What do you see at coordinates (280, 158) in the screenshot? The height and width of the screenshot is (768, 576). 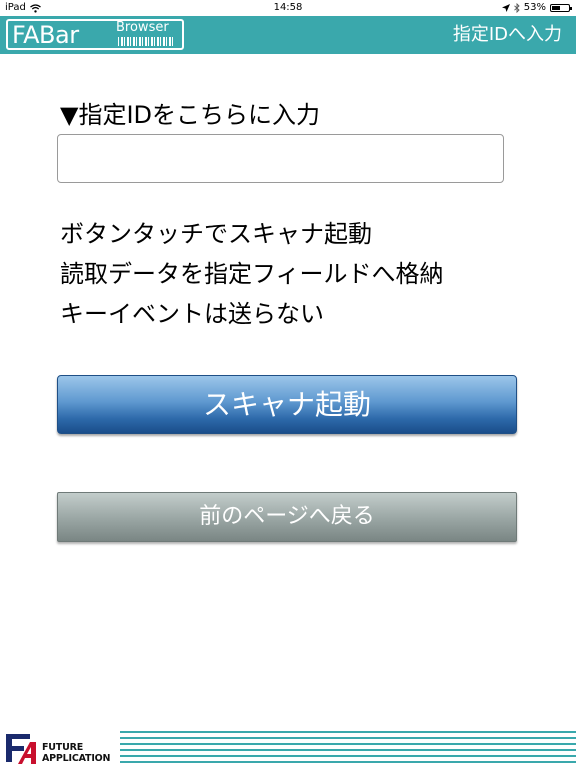 I see `id-input-field` at bounding box center [280, 158].